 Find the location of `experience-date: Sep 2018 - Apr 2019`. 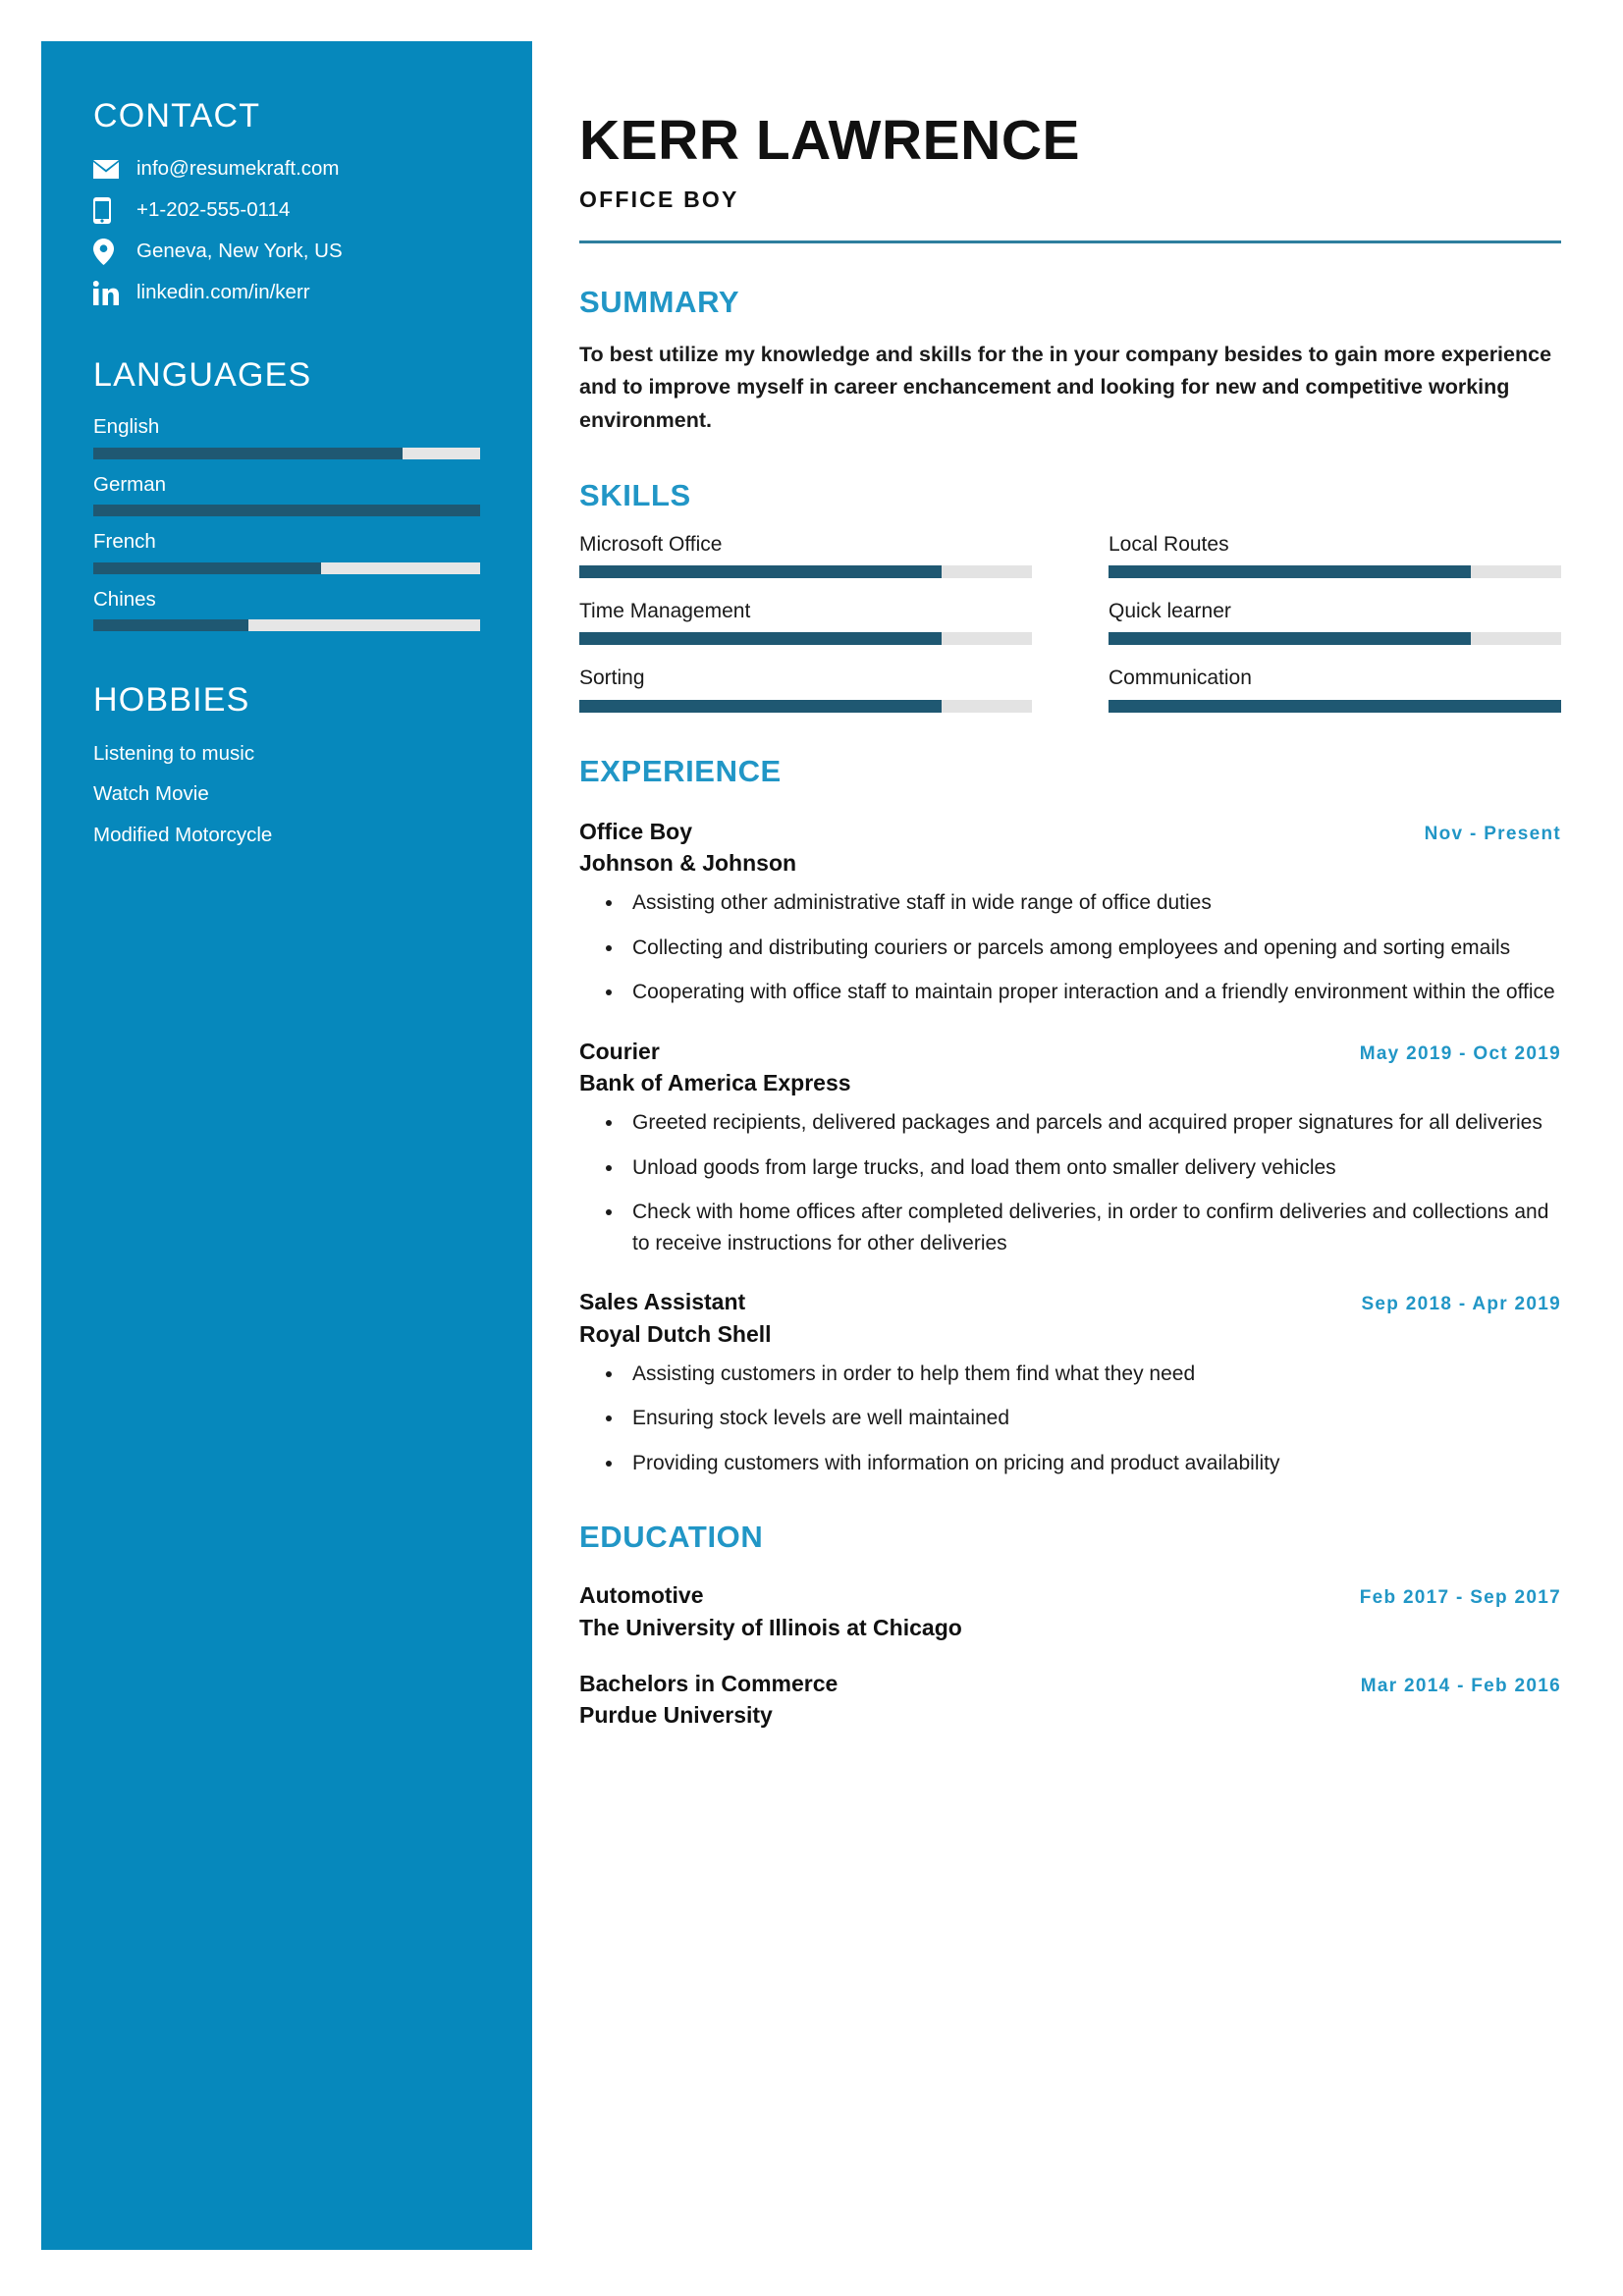

experience-date: Sep 2018 - Apr 2019 is located at coordinates (1461, 1305).